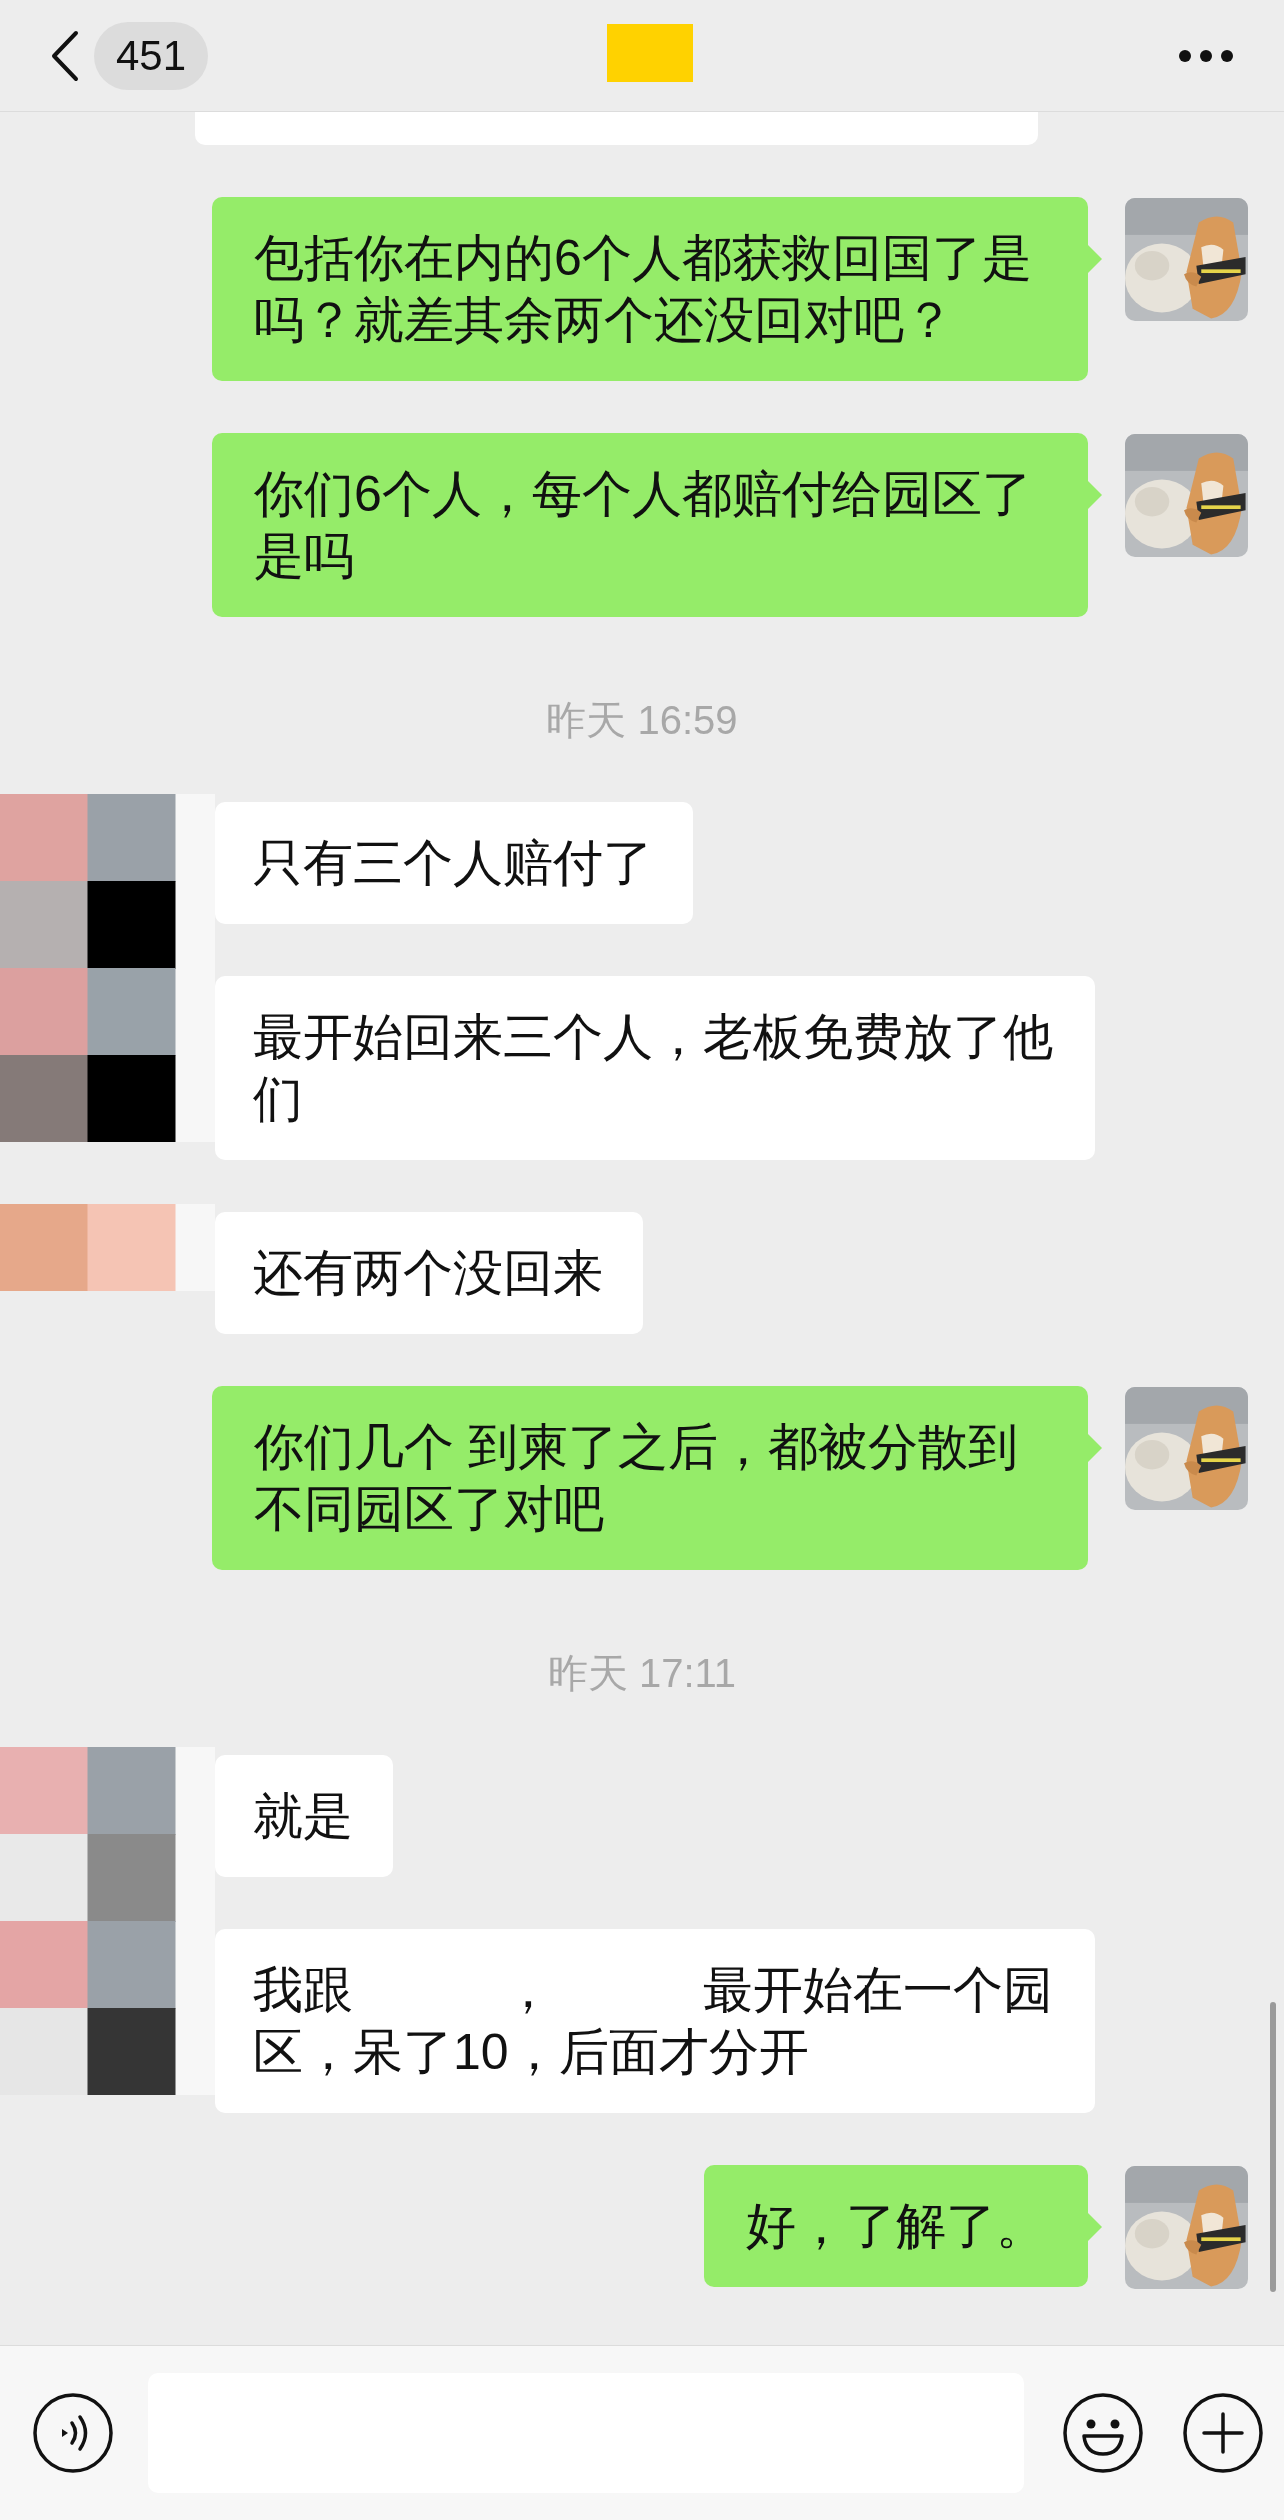 This screenshot has width=1284, height=2520. What do you see at coordinates (650, 525) in the screenshot?
I see `message-bubble: 你们6个人，每个人都赔付给园区了是吗` at bounding box center [650, 525].